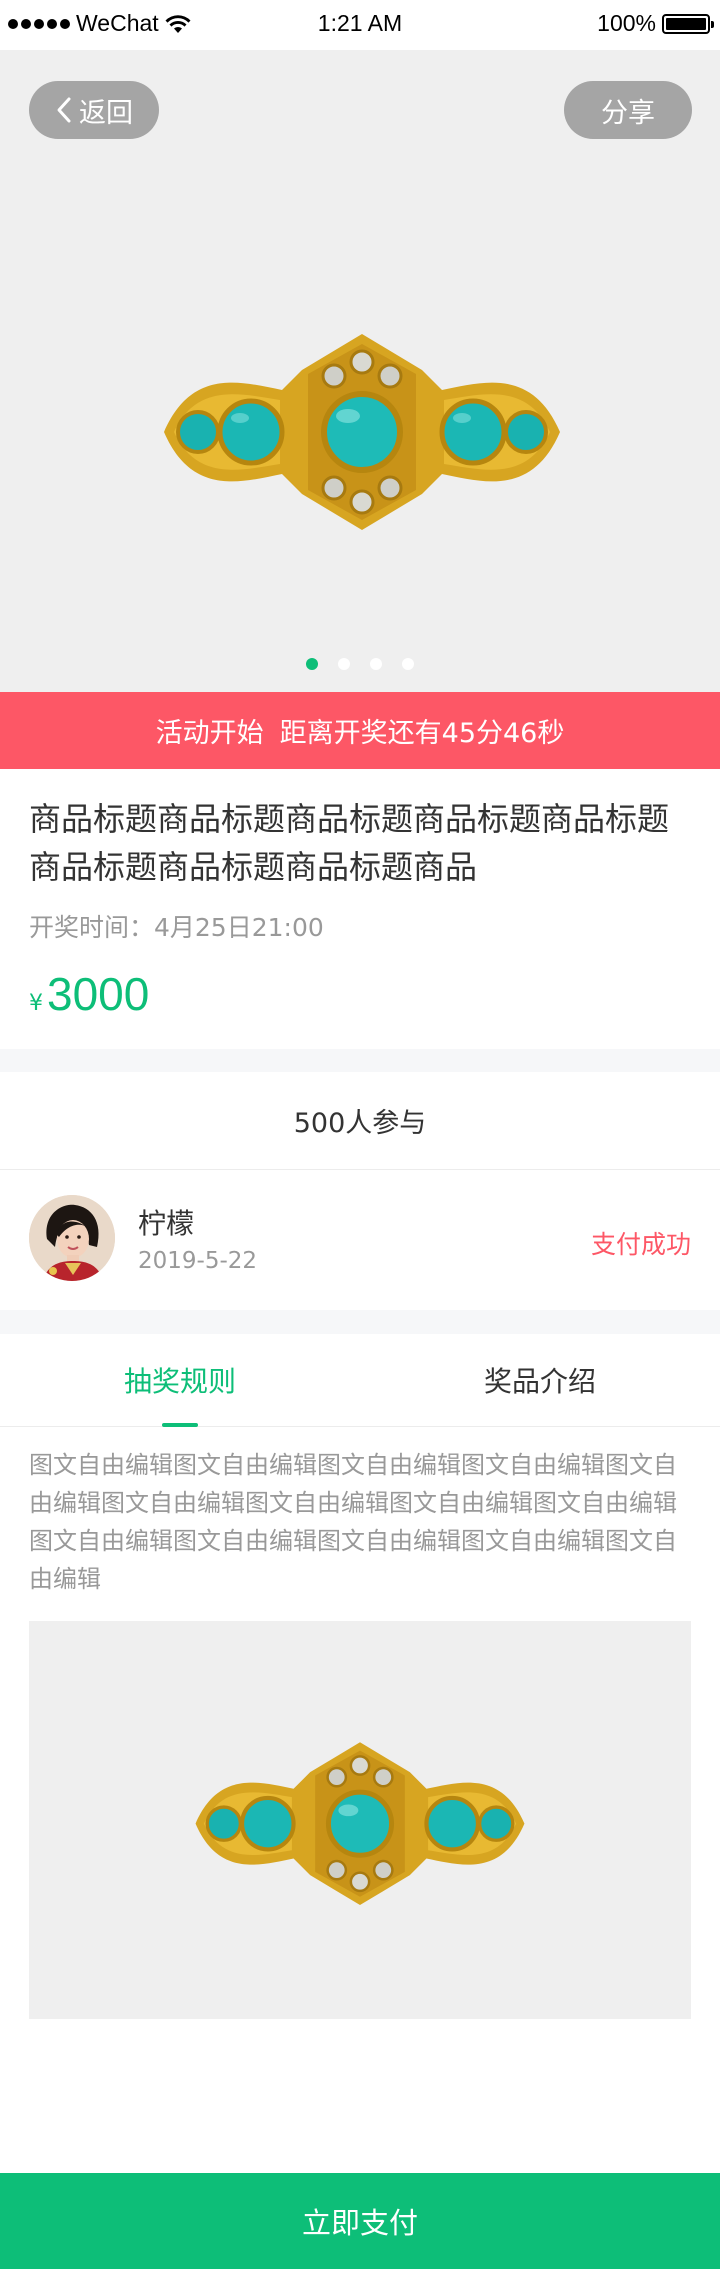  I want to click on activity-banner: 活动开始 距离开奖还有45分46秒, so click(360, 730).